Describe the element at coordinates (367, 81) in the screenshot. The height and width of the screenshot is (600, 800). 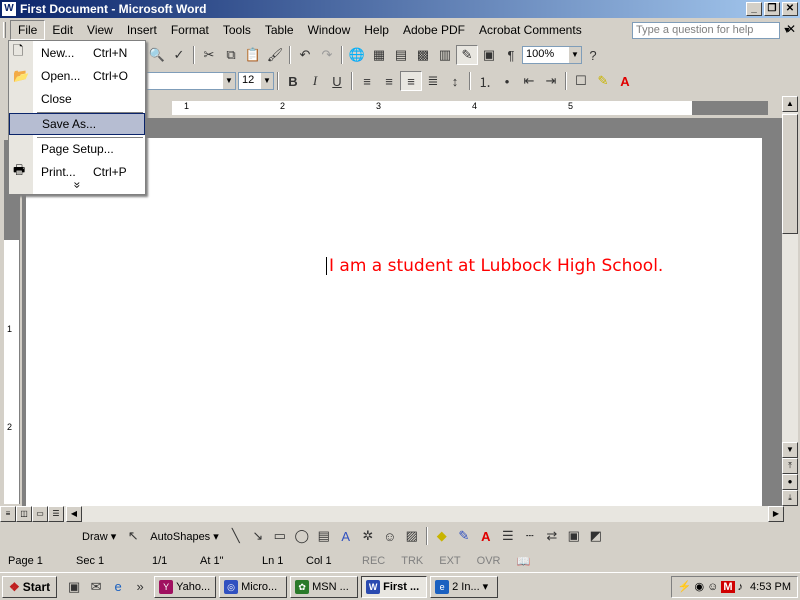
I see `align-left-icon: ≡` at that location.